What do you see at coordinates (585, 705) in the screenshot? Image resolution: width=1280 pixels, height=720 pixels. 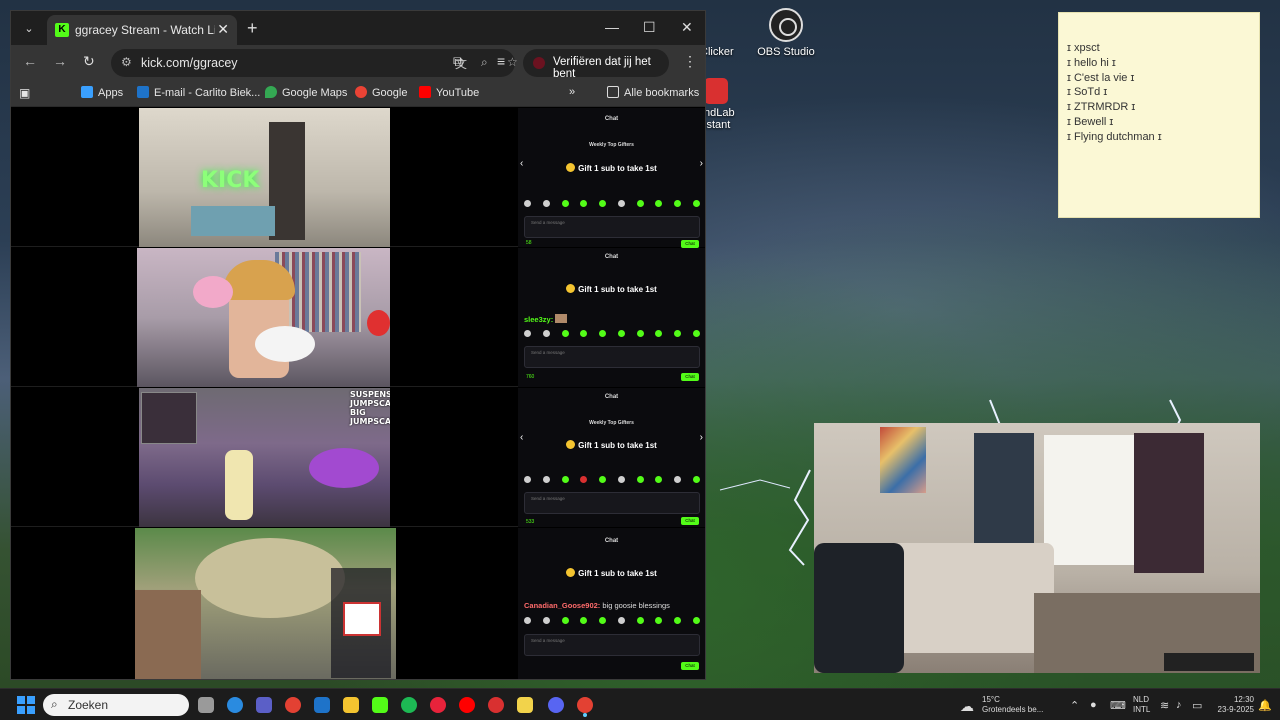 I see `chrome-active-icon` at bounding box center [585, 705].